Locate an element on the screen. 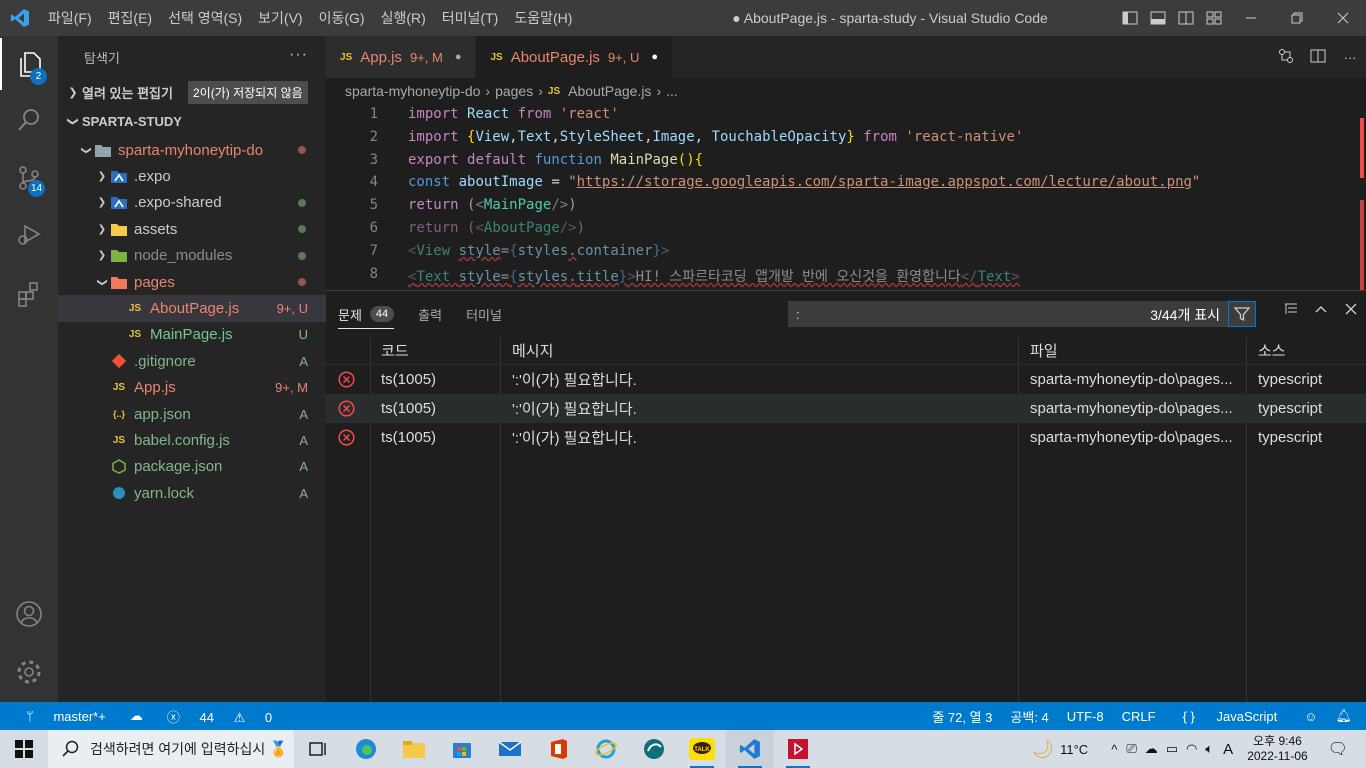  branch-status: ᛘ master*+ is located at coordinates (61, 716).